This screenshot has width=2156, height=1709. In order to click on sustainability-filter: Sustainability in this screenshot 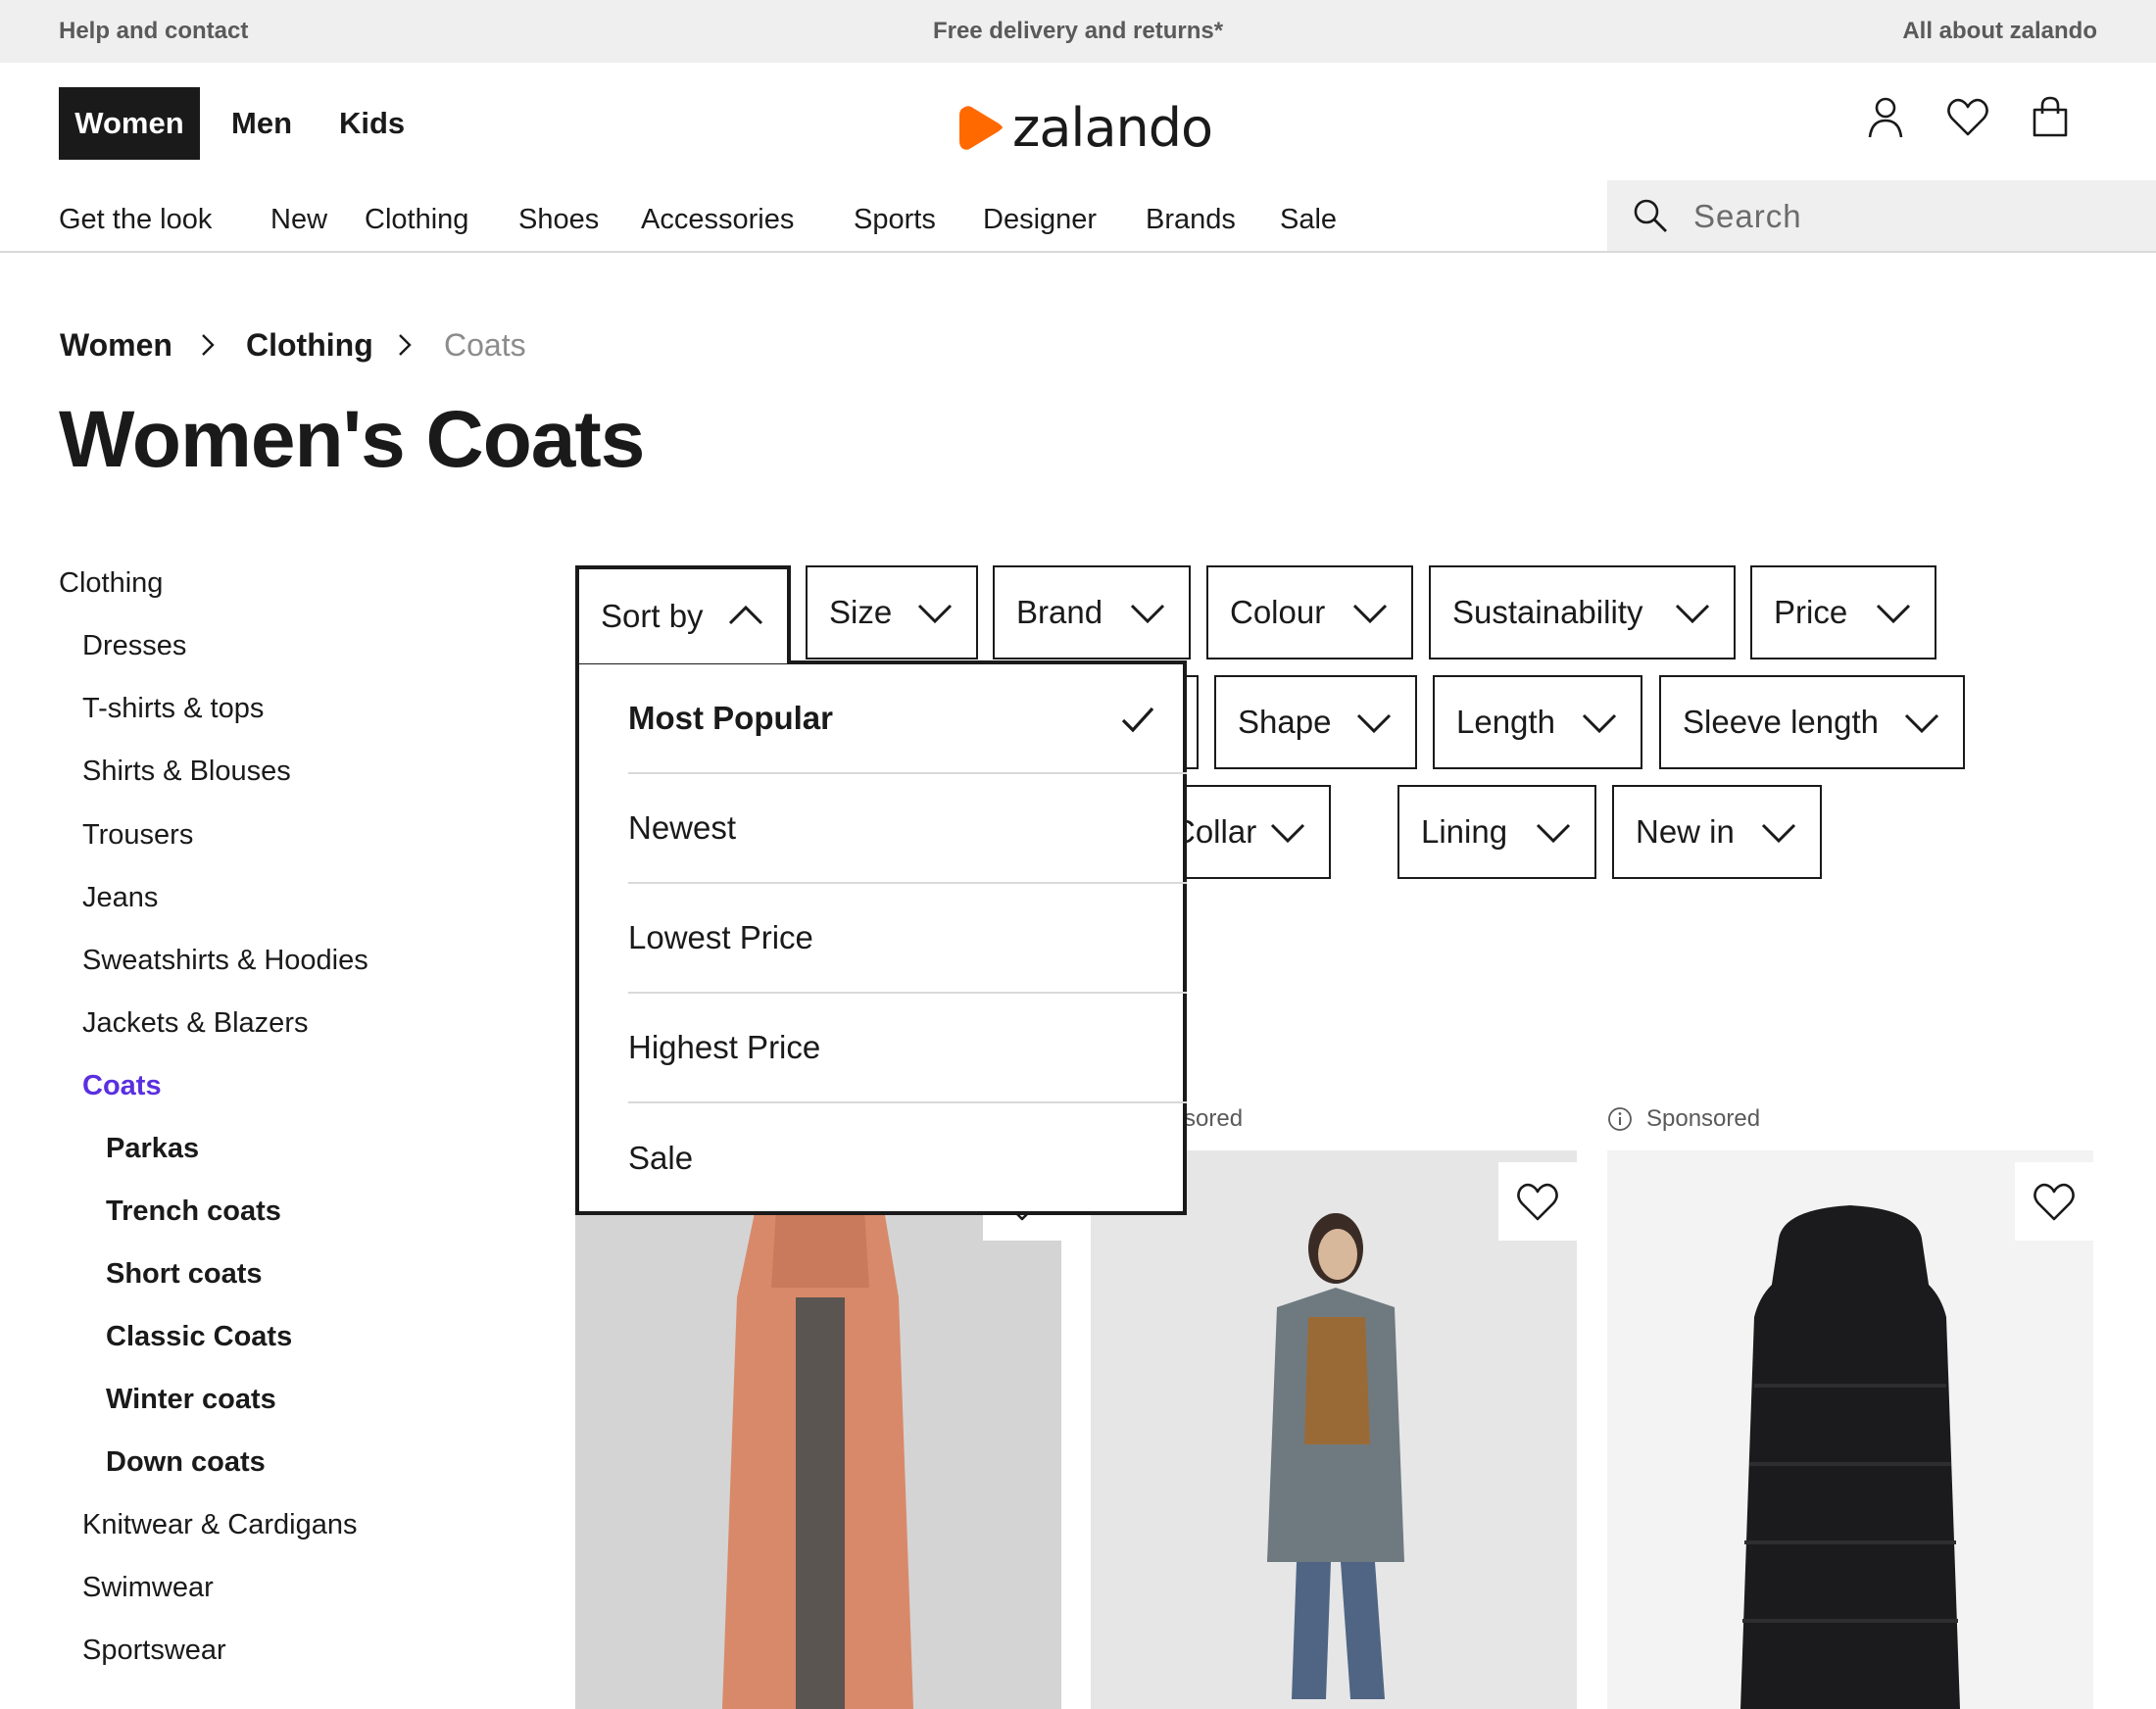, I will do `click(1582, 612)`.